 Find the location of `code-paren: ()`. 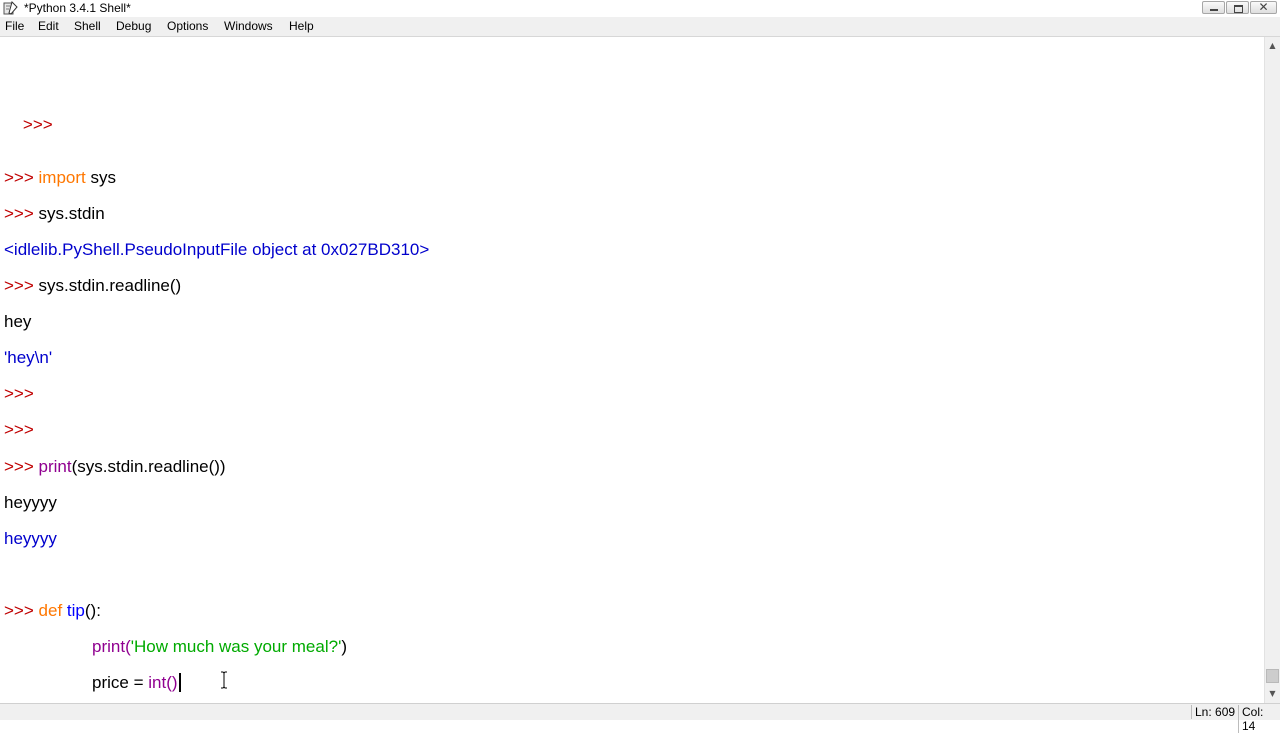

code-paren: () is located at coordinates (172, 682).